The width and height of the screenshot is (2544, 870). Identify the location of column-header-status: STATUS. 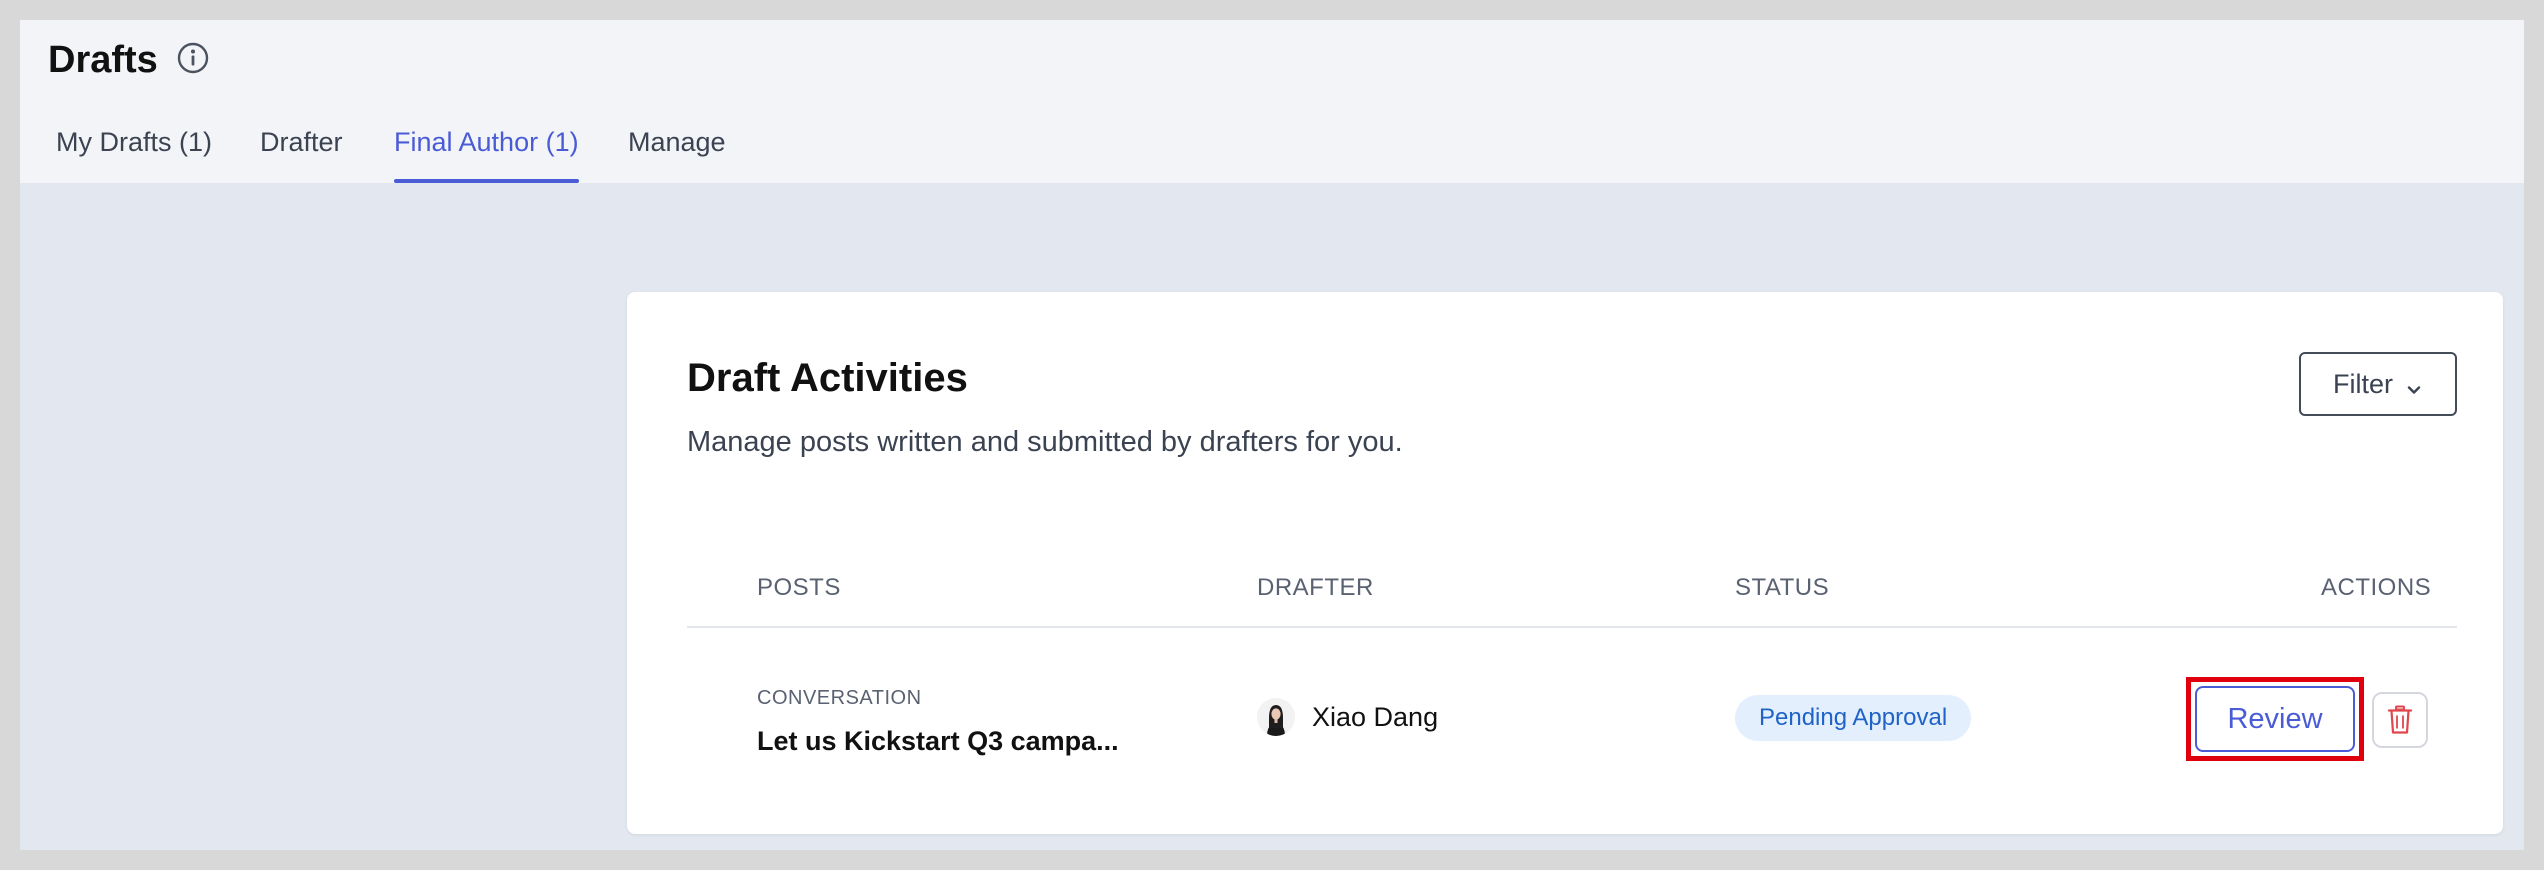
(1782, 587).